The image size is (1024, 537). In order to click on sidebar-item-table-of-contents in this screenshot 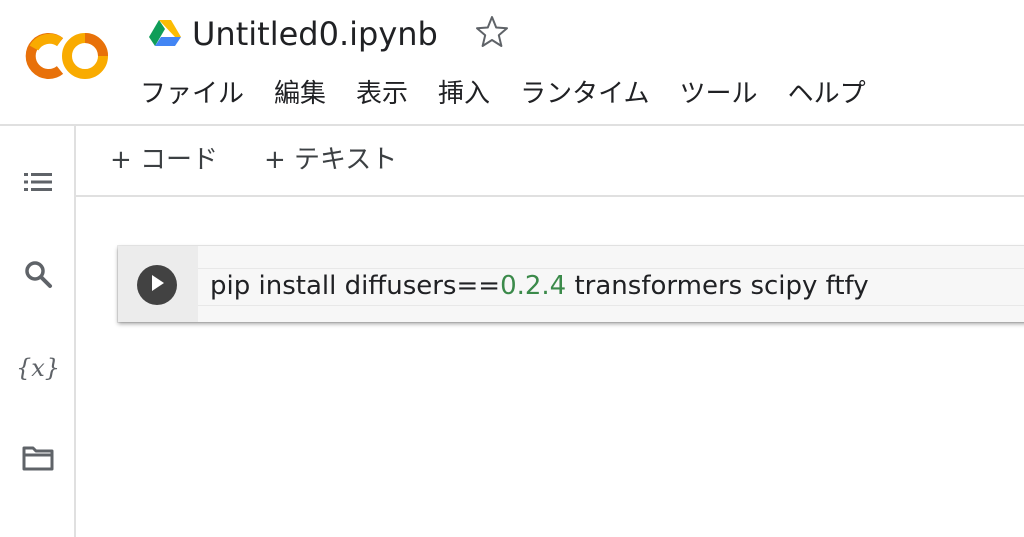, I will do `click(38, 184)`.